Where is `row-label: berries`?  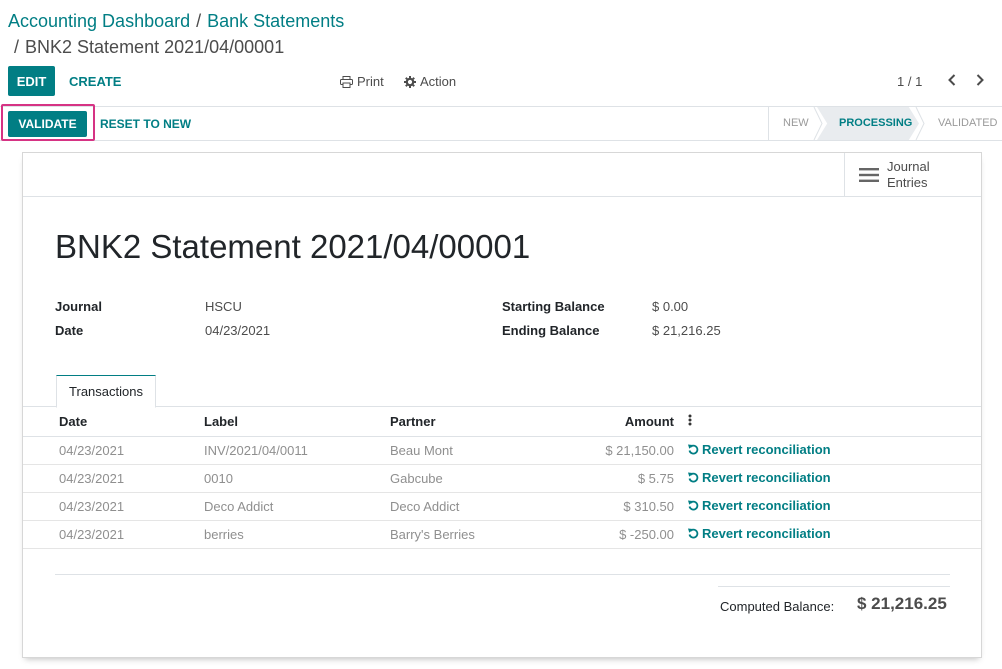 row-label: berries is located at coordinates (297, 534).